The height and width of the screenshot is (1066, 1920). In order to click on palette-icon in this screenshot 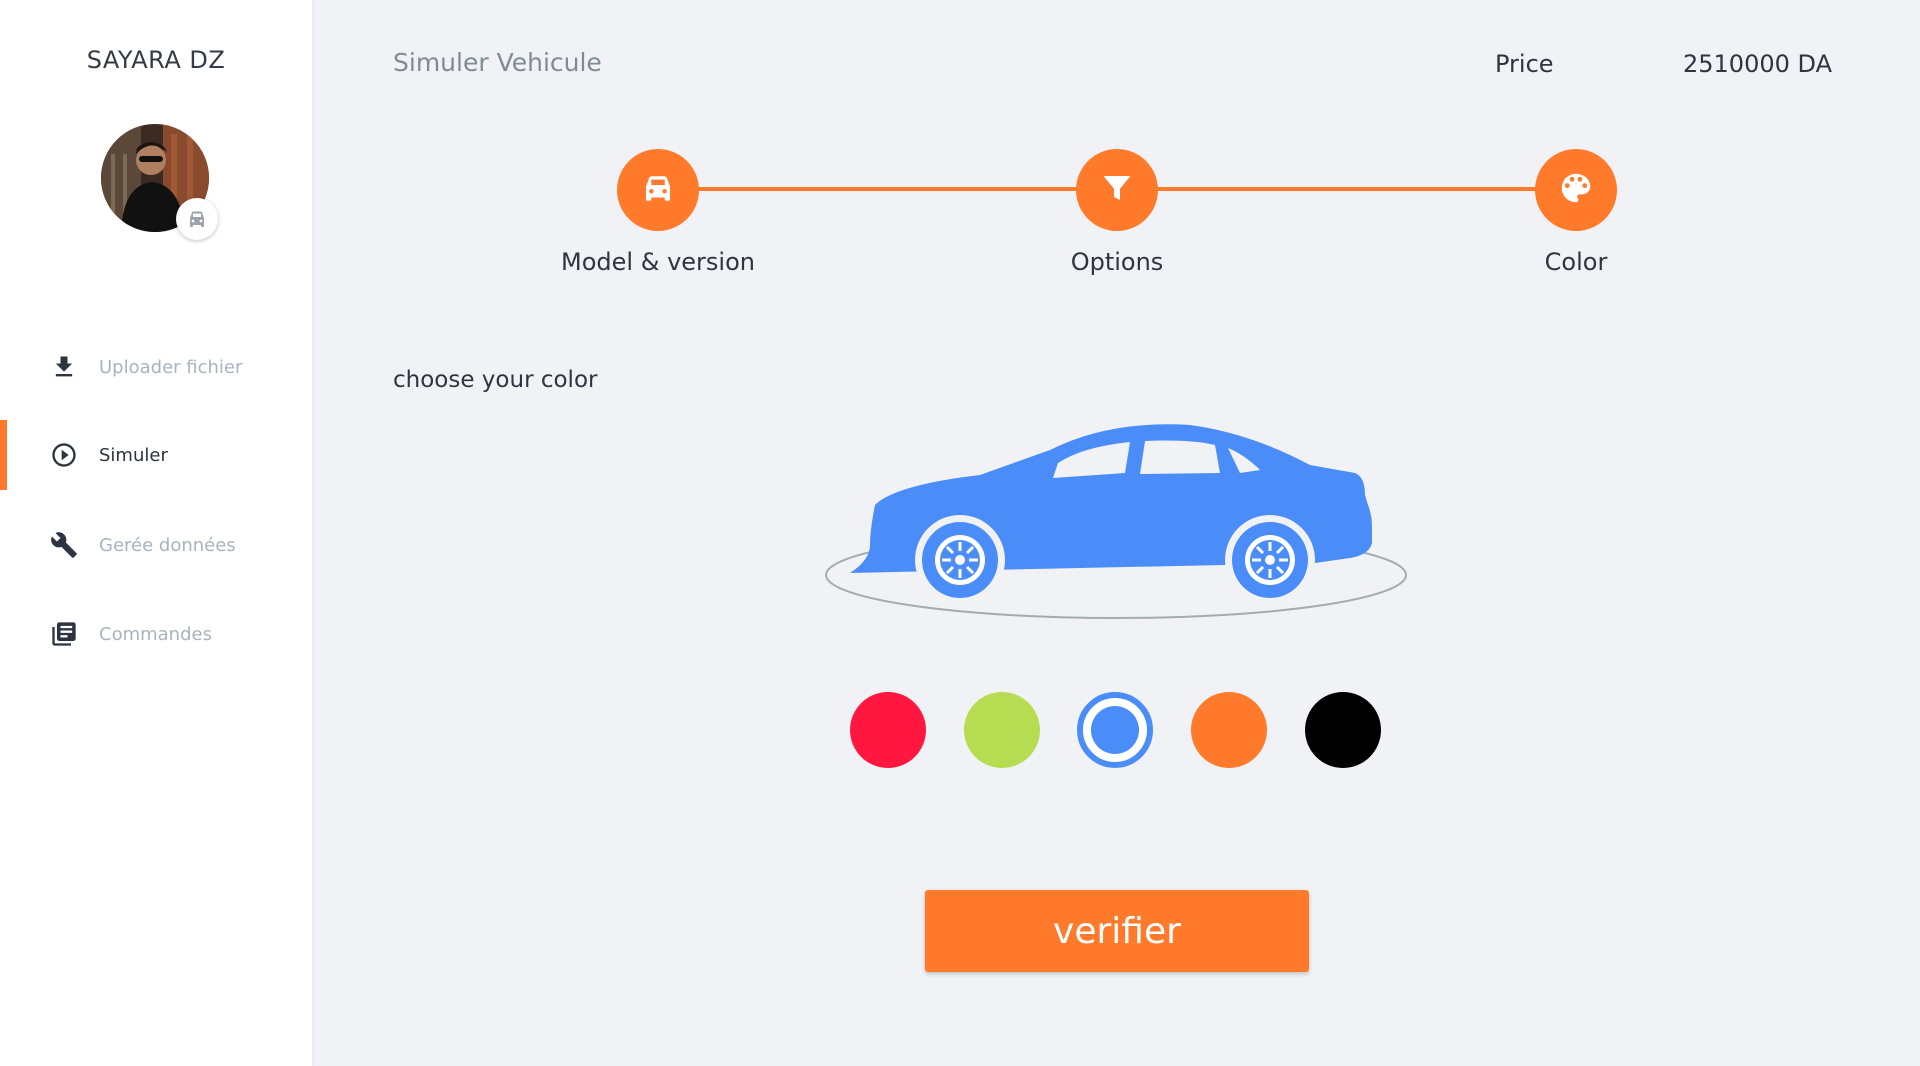, I will do `click(1576, 190)`.